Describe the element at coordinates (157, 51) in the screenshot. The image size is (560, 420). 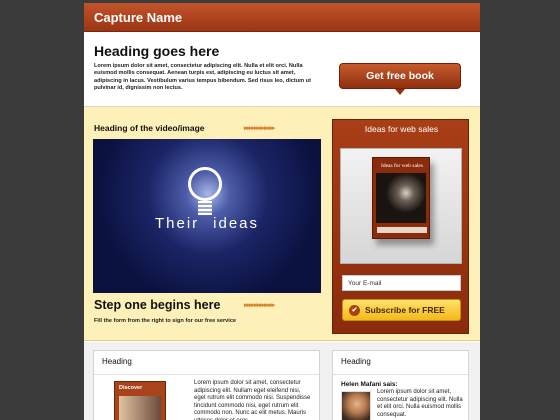
I see `hero-heading: Heading goes here` at that location.